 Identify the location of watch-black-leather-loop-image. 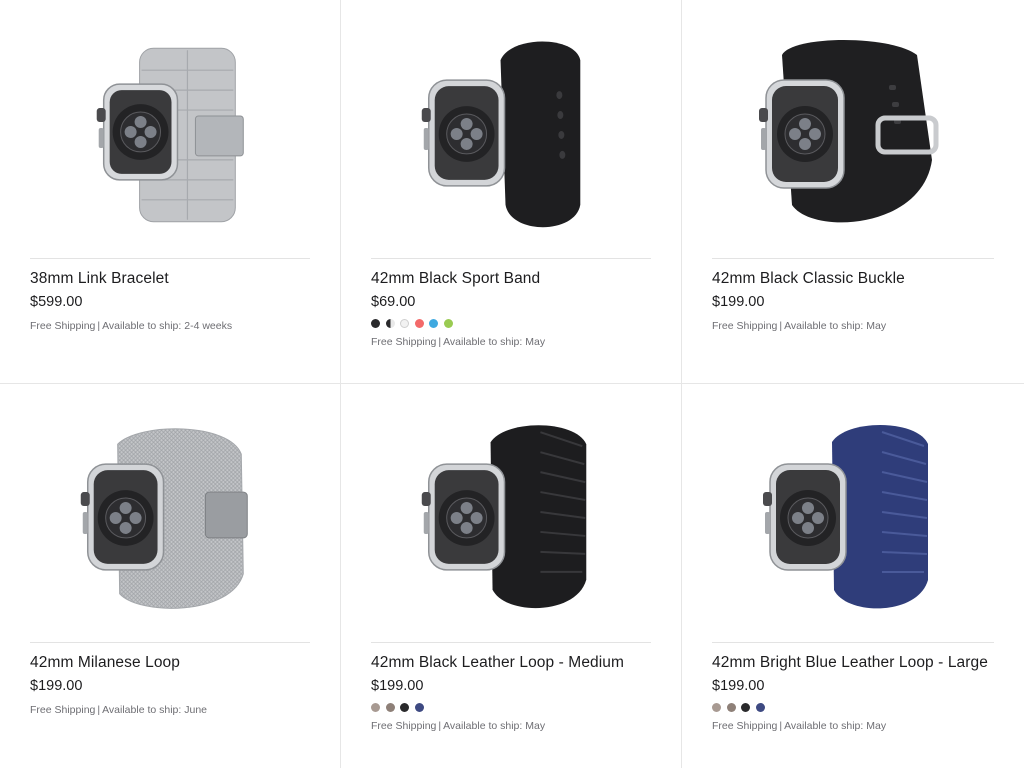
(504, 517).